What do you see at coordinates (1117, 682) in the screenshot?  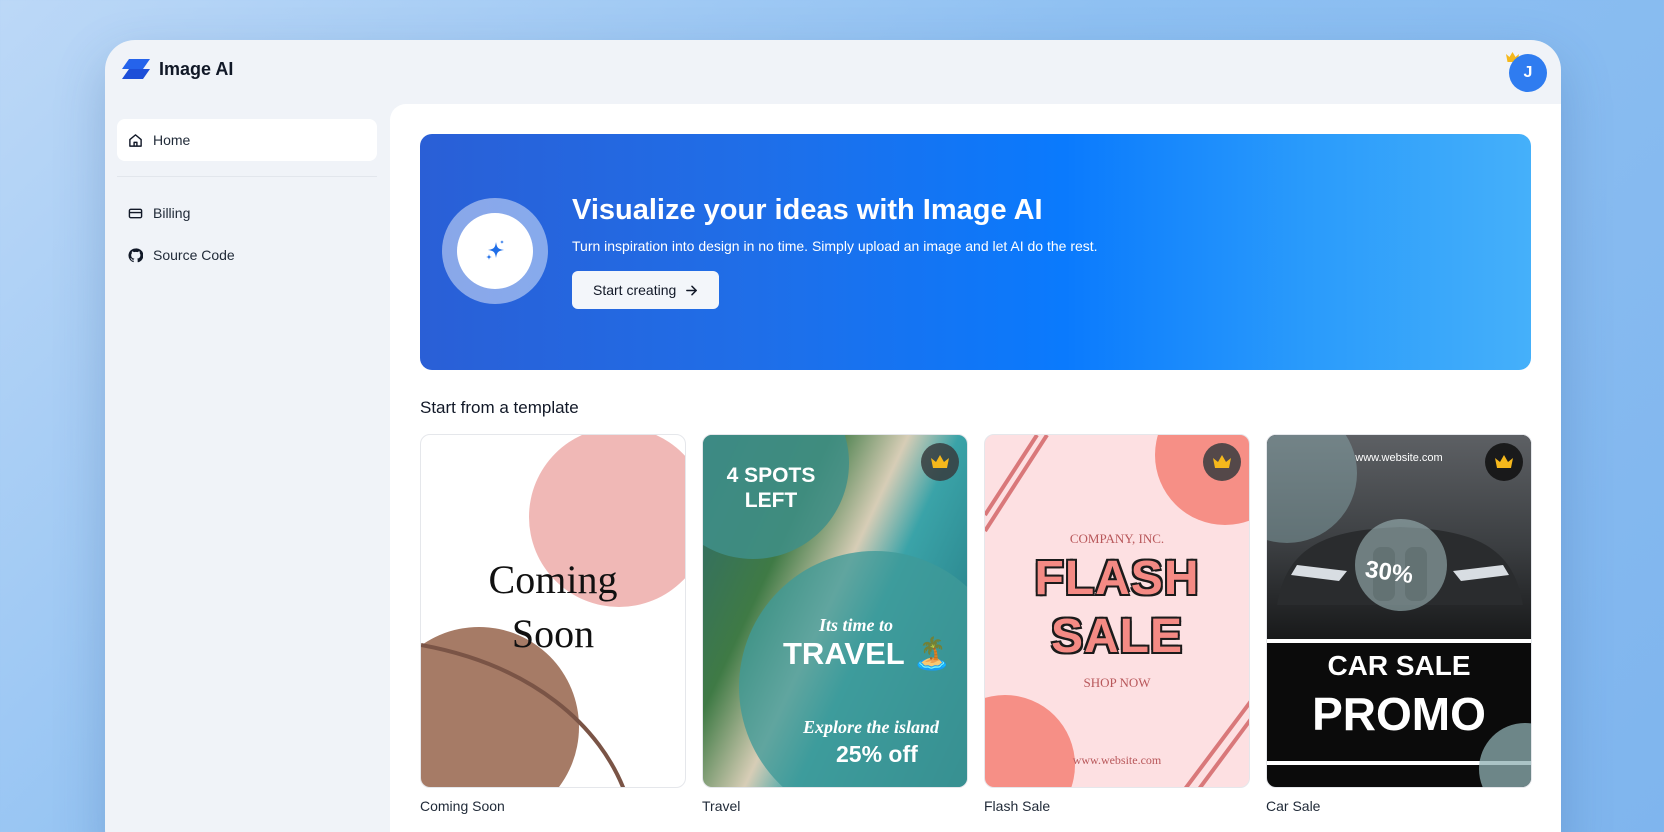 I see `template-text: SHOP NOW` at bounding box center [1117, 682].